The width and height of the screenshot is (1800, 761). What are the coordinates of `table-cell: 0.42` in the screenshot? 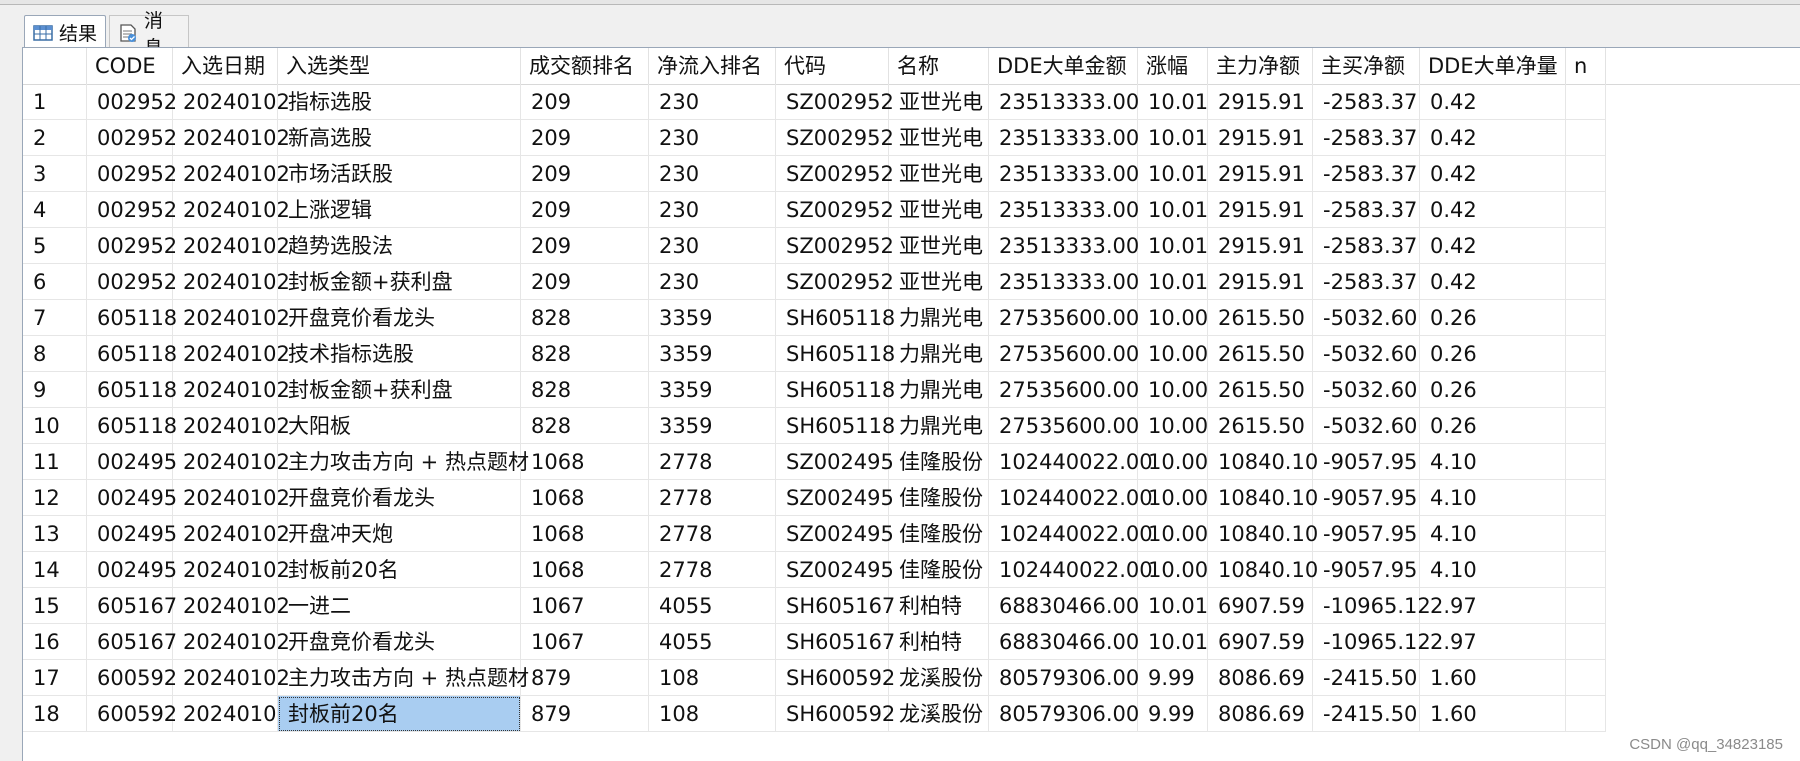 It's located at (1493, 246).